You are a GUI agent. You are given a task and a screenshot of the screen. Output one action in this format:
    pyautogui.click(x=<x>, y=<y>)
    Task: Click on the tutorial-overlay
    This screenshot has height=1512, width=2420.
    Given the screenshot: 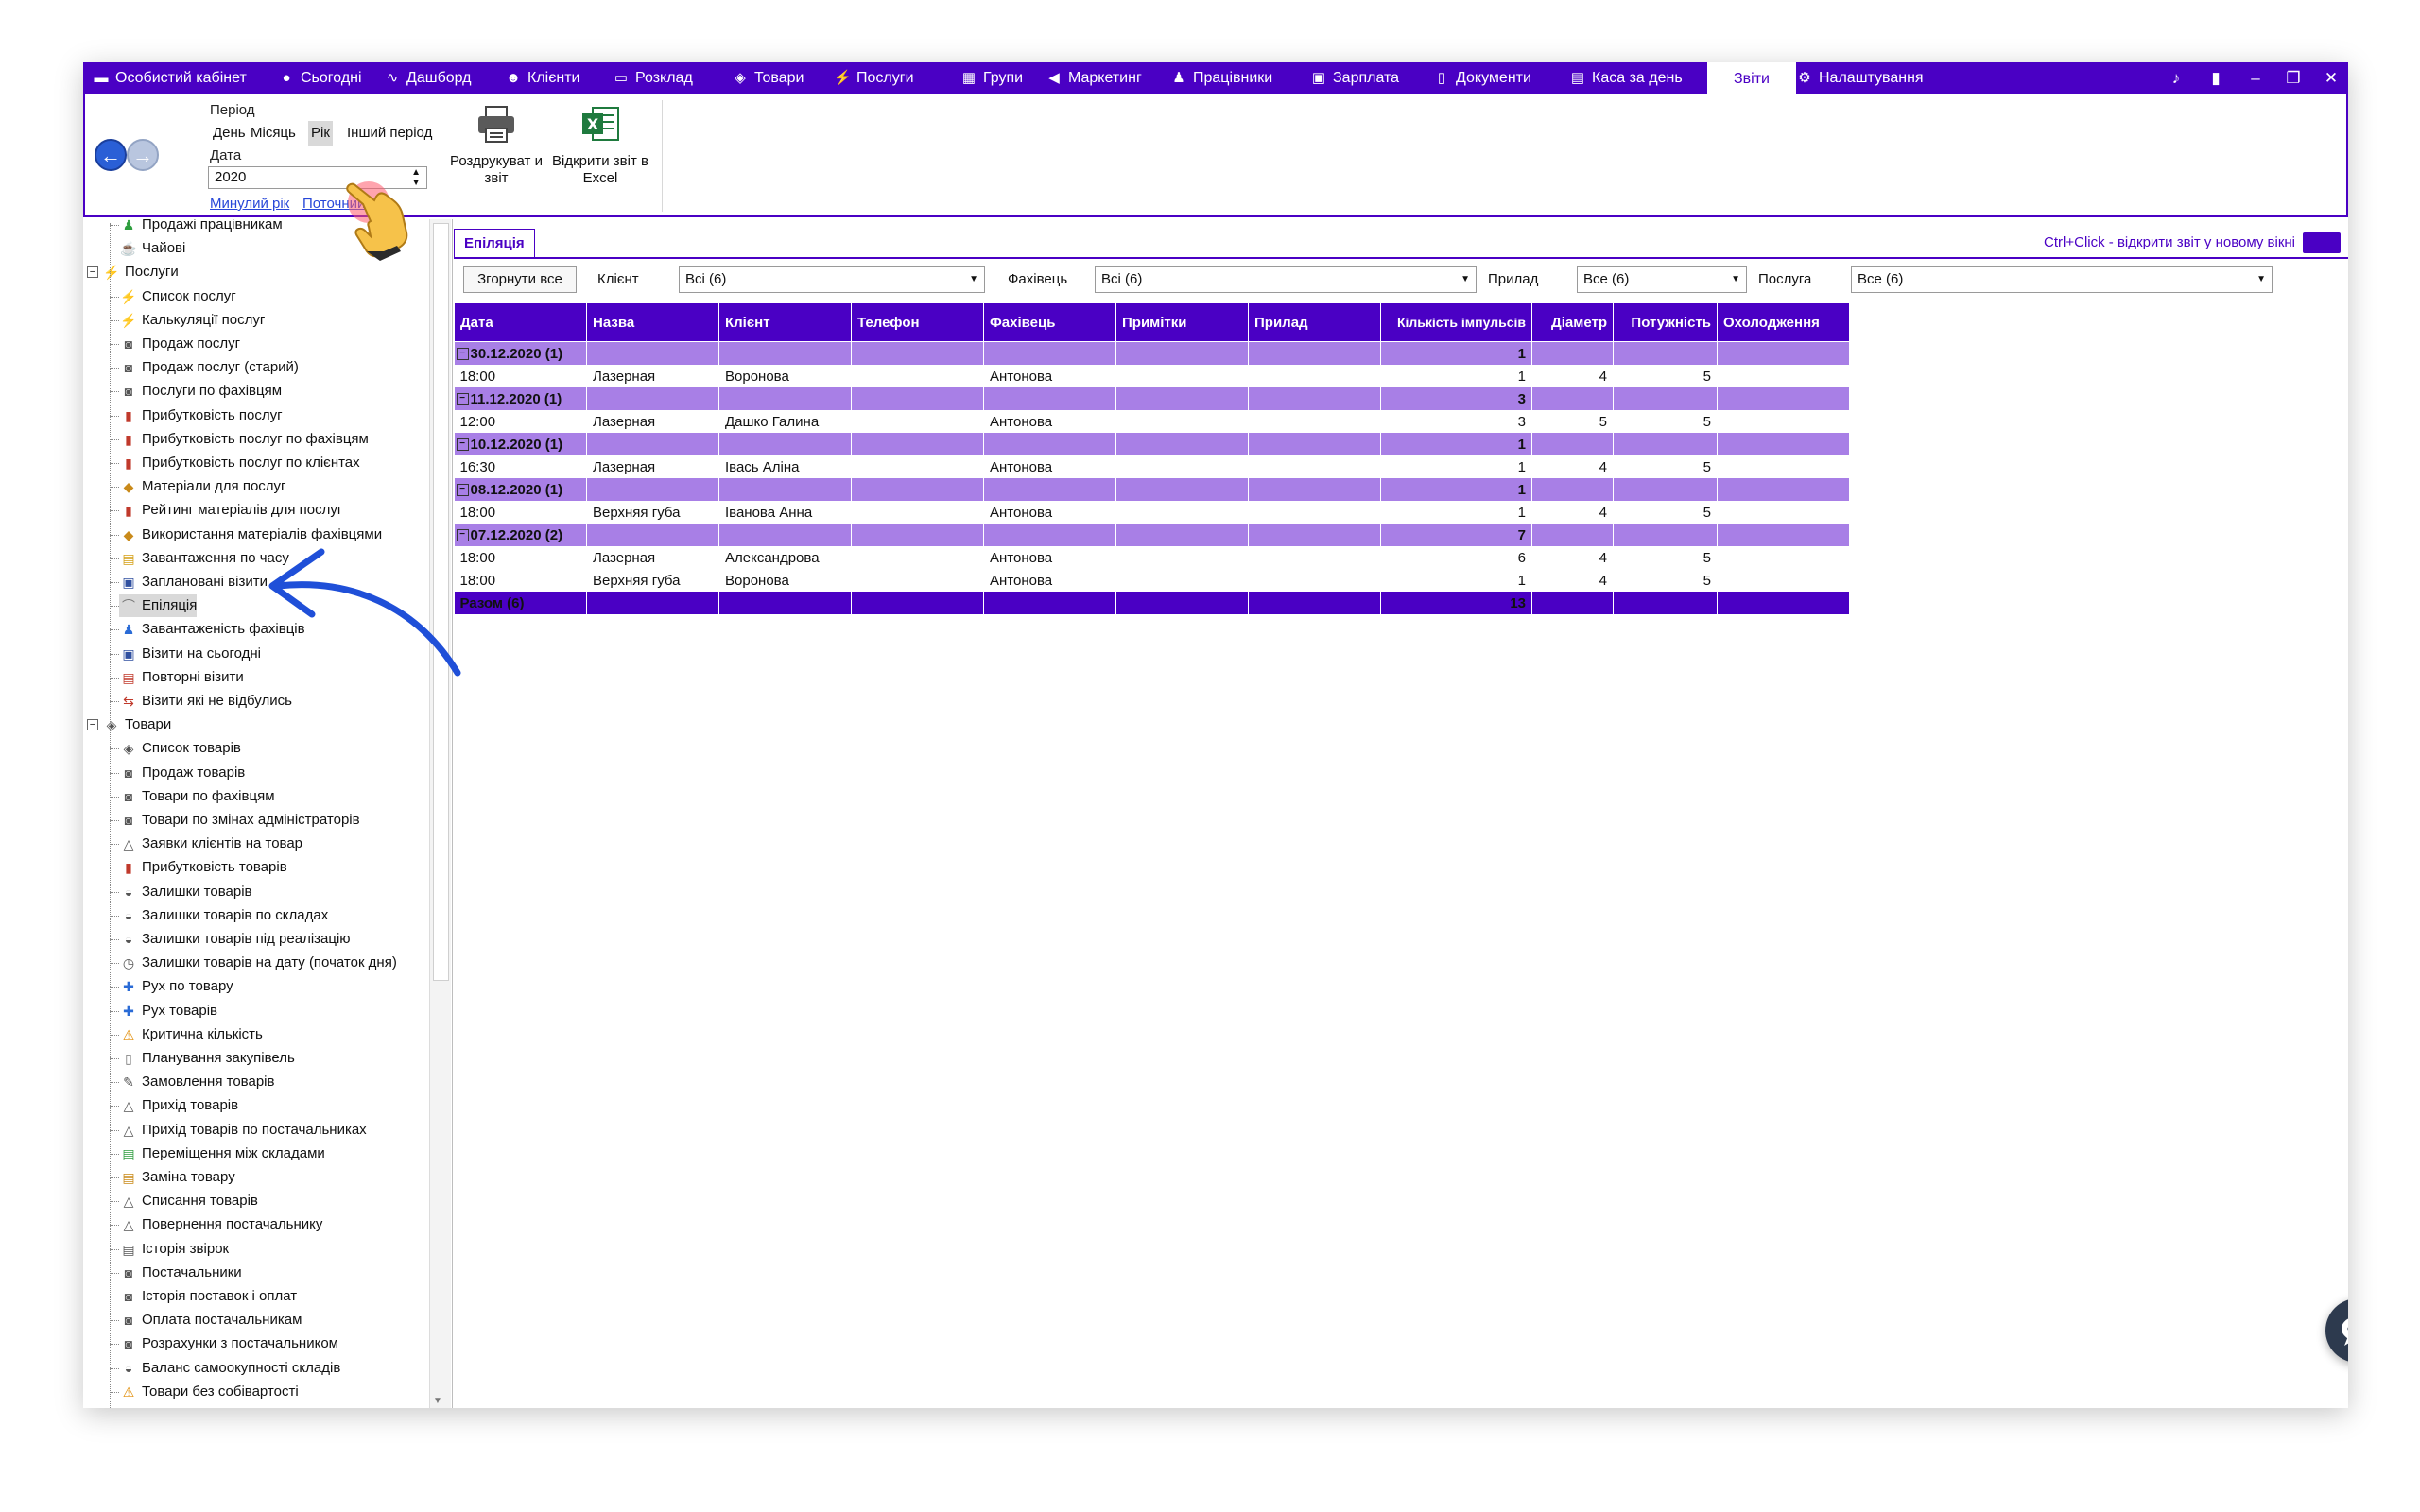 What is the action you would take?
    pyautogui.click(x=364, y=429)
    